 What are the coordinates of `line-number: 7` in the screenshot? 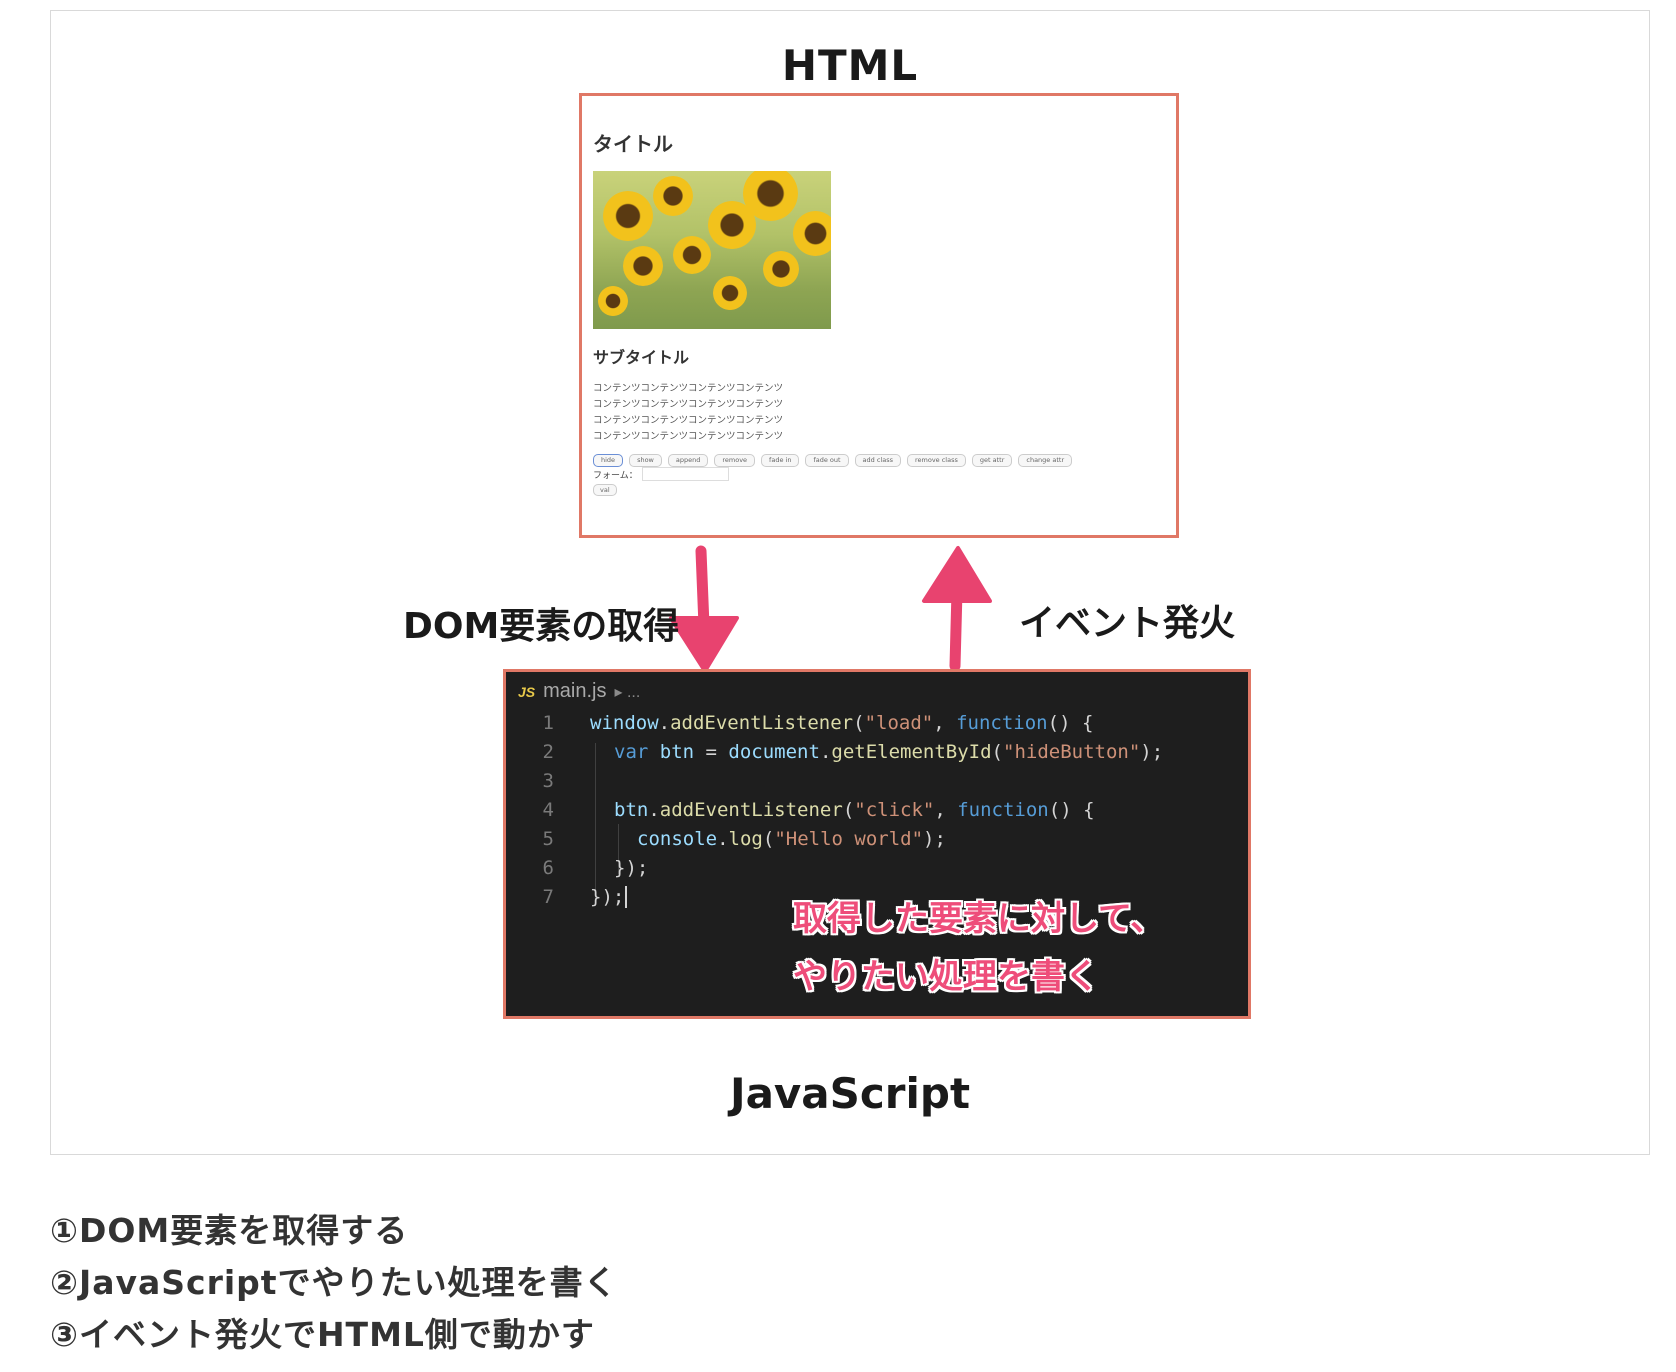 It's located at (548, 896).